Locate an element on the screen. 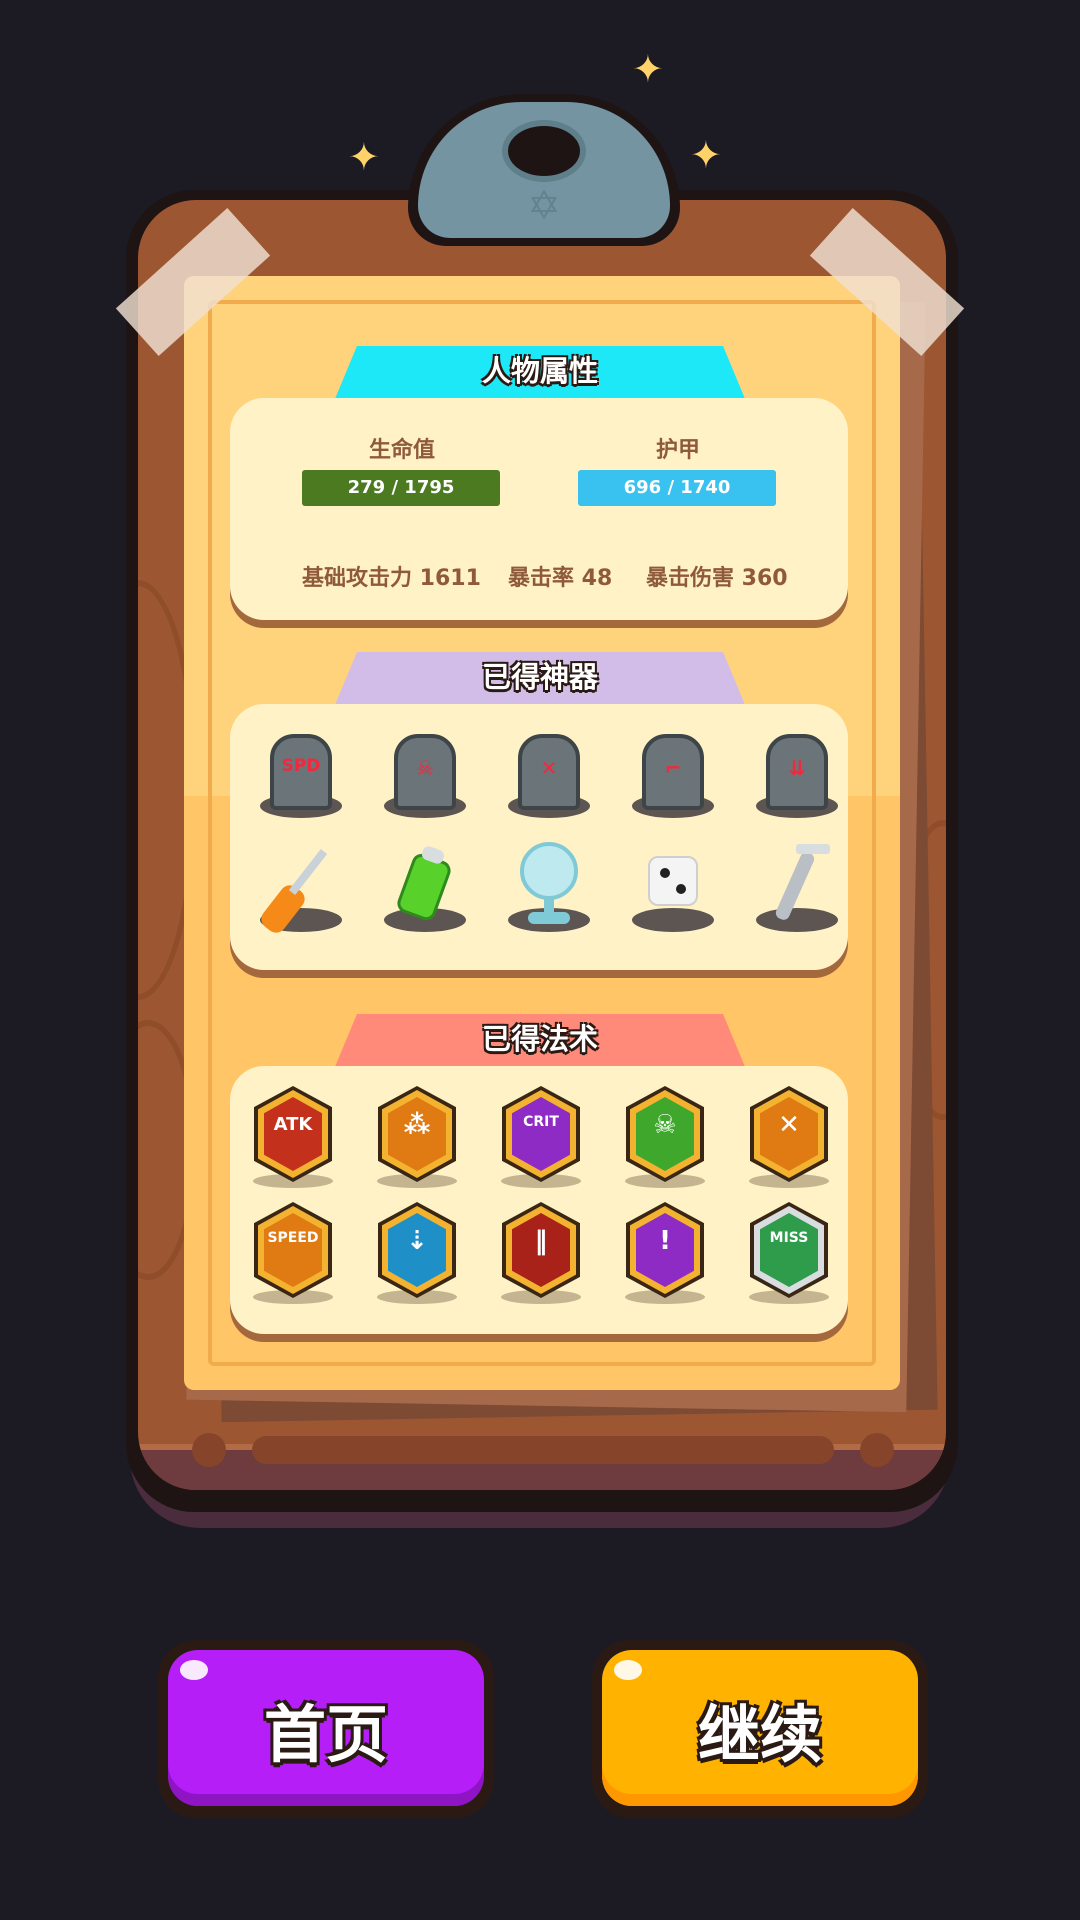 The image size is (1080, 1920). tombstone: ✕ is located at coordinates (549, 772).